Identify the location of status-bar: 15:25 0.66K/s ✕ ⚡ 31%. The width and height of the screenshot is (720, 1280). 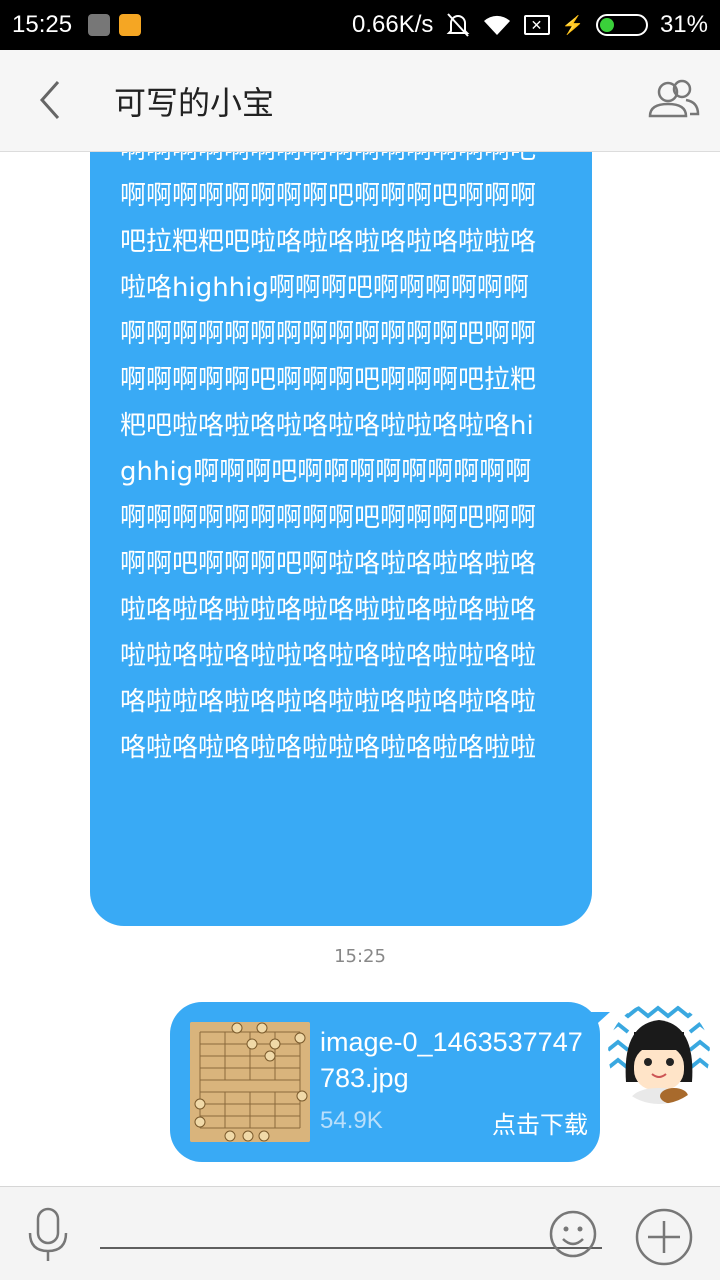
(360, 25).